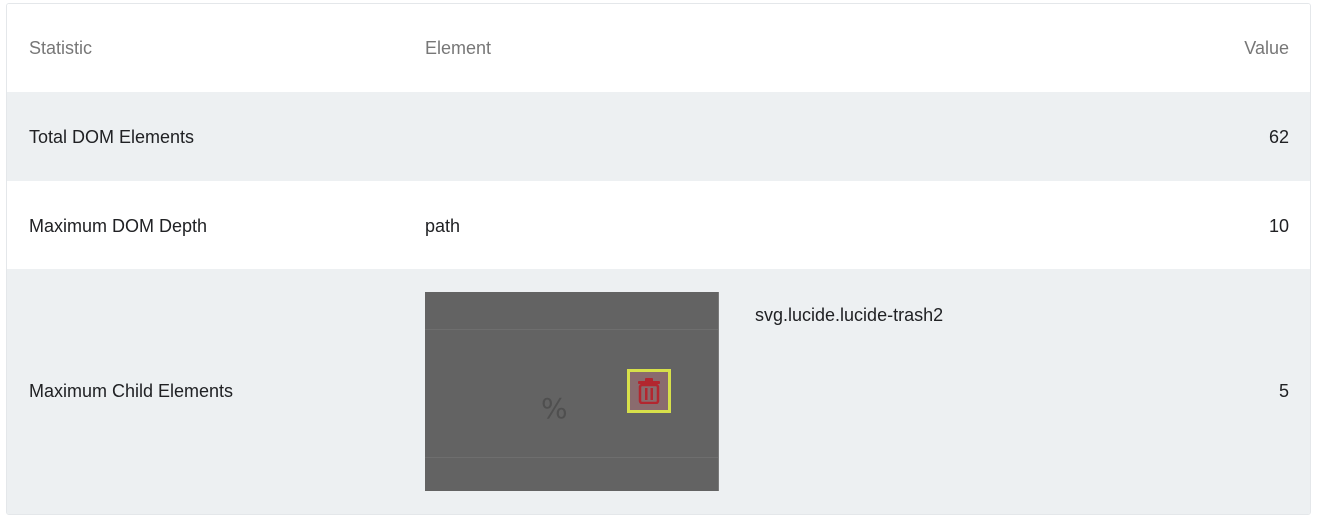 This screenshot has width=1317, height=516. I want to click on statistic-label: Maximum DOM Depth, so click(118, 226).